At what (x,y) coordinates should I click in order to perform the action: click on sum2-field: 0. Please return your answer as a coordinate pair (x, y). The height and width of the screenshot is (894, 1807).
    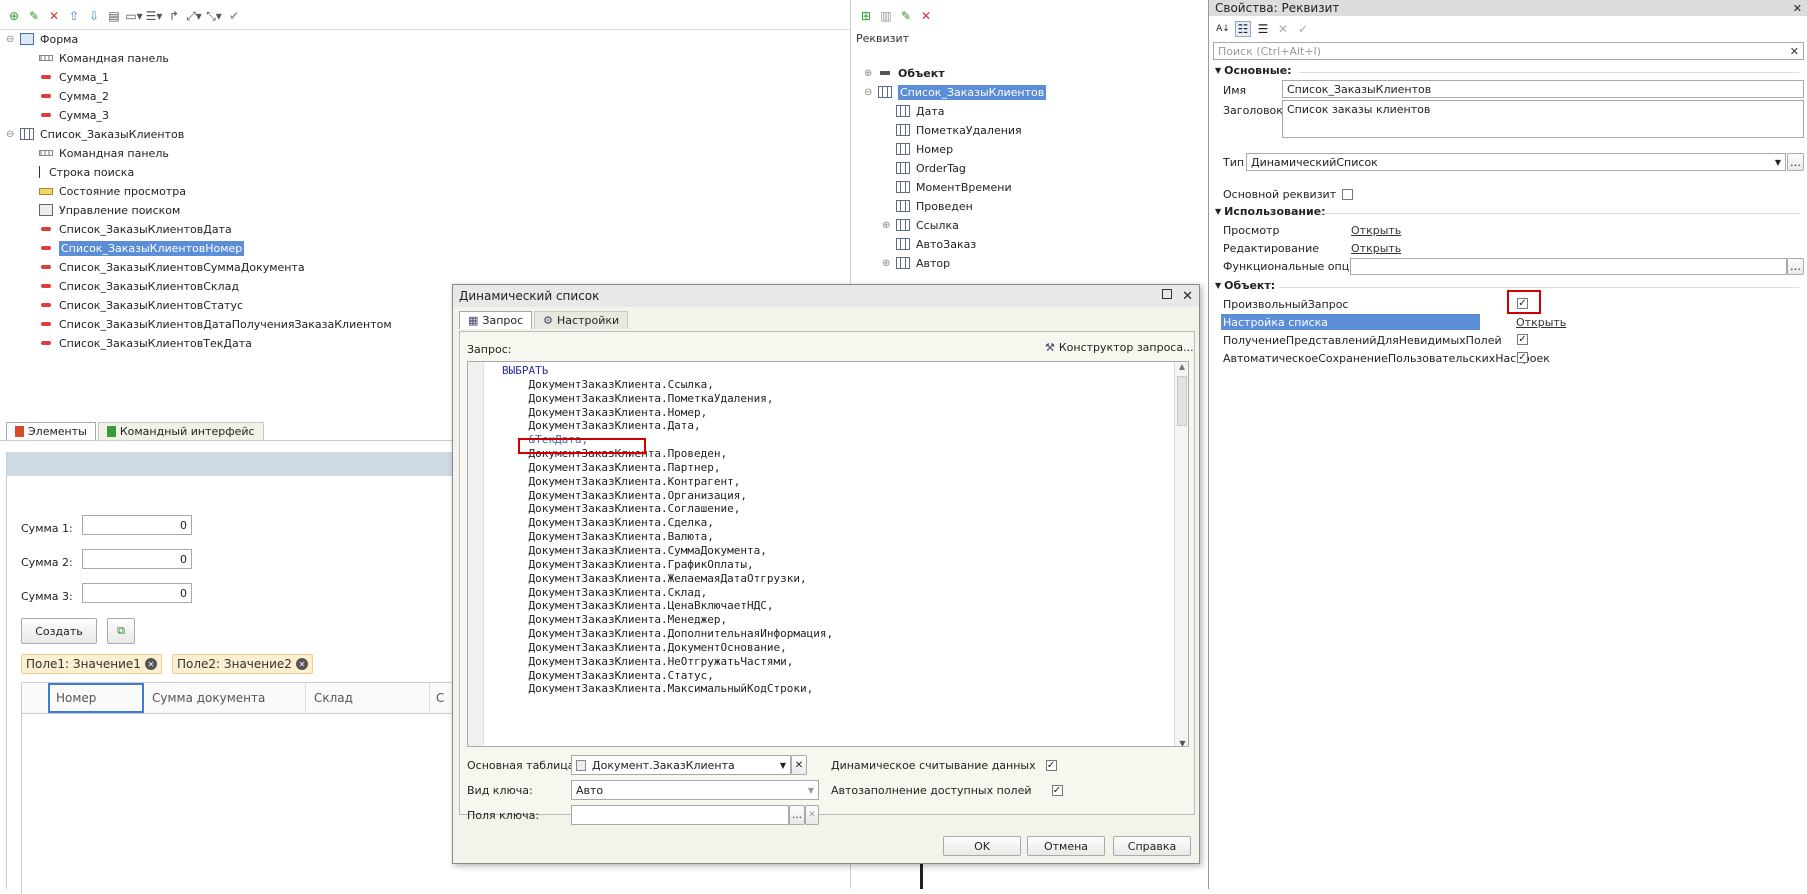
    Looking at the image, I should click on (137, 559).